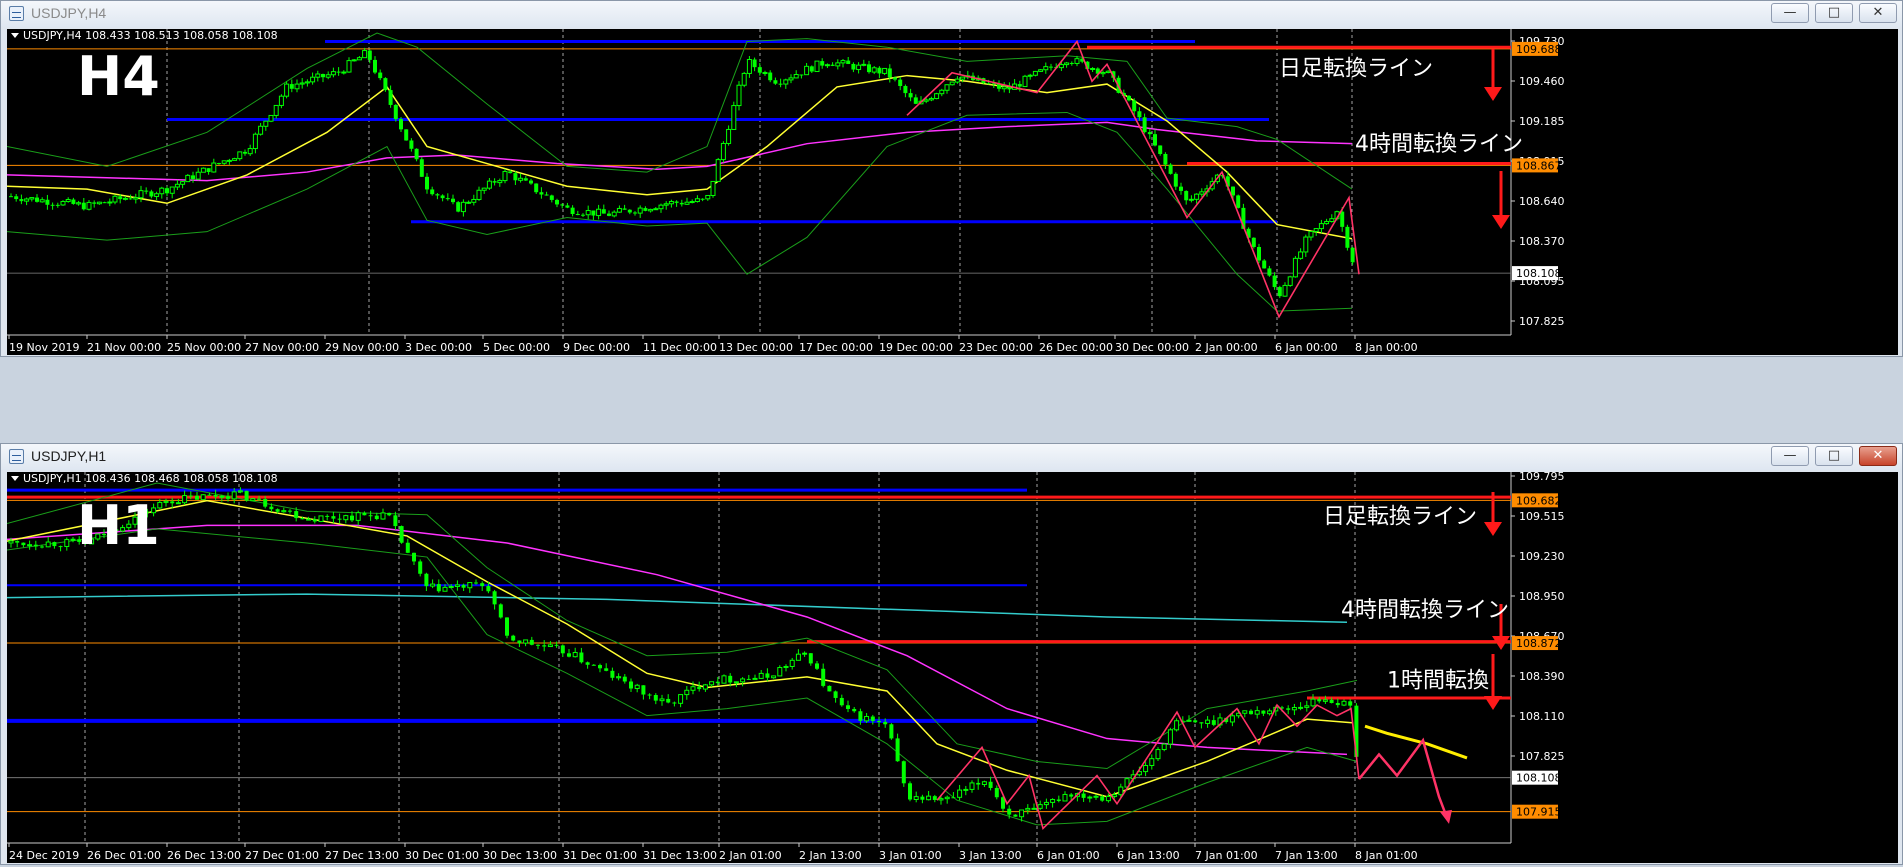  Describe the element at coordinates (124, 855) in the screenshot. I see `time-label: 26 Dec 01:00` at that location.